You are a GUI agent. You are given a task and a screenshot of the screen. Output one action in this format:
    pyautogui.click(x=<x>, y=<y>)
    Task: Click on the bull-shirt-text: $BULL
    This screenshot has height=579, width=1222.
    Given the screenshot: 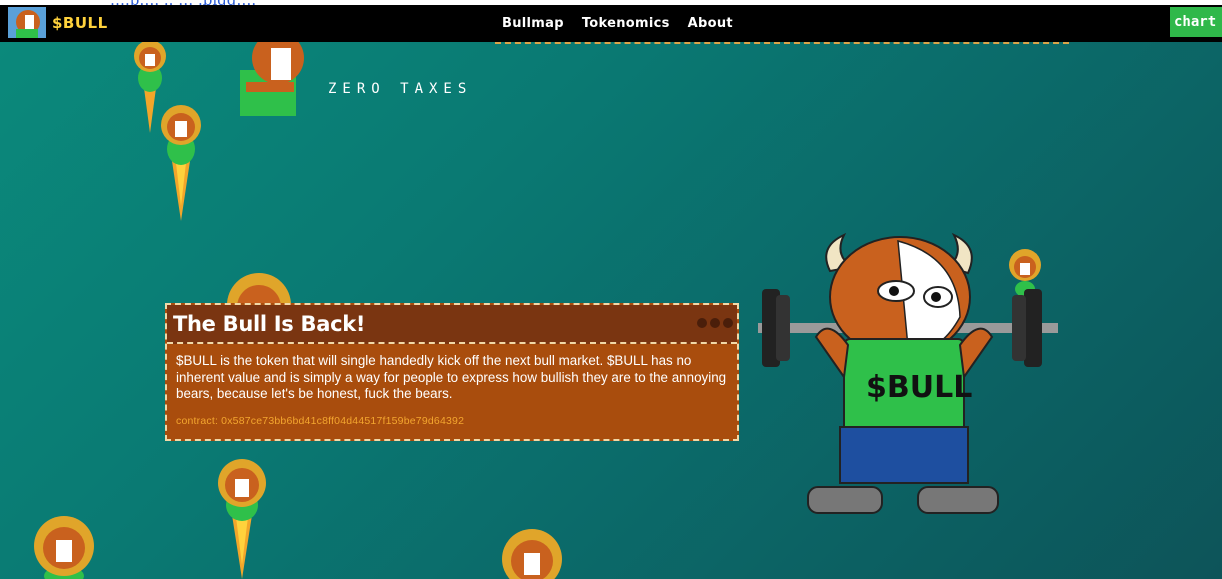 What is the action you would take?
    pyautogui.click(x=919, y=387)
    